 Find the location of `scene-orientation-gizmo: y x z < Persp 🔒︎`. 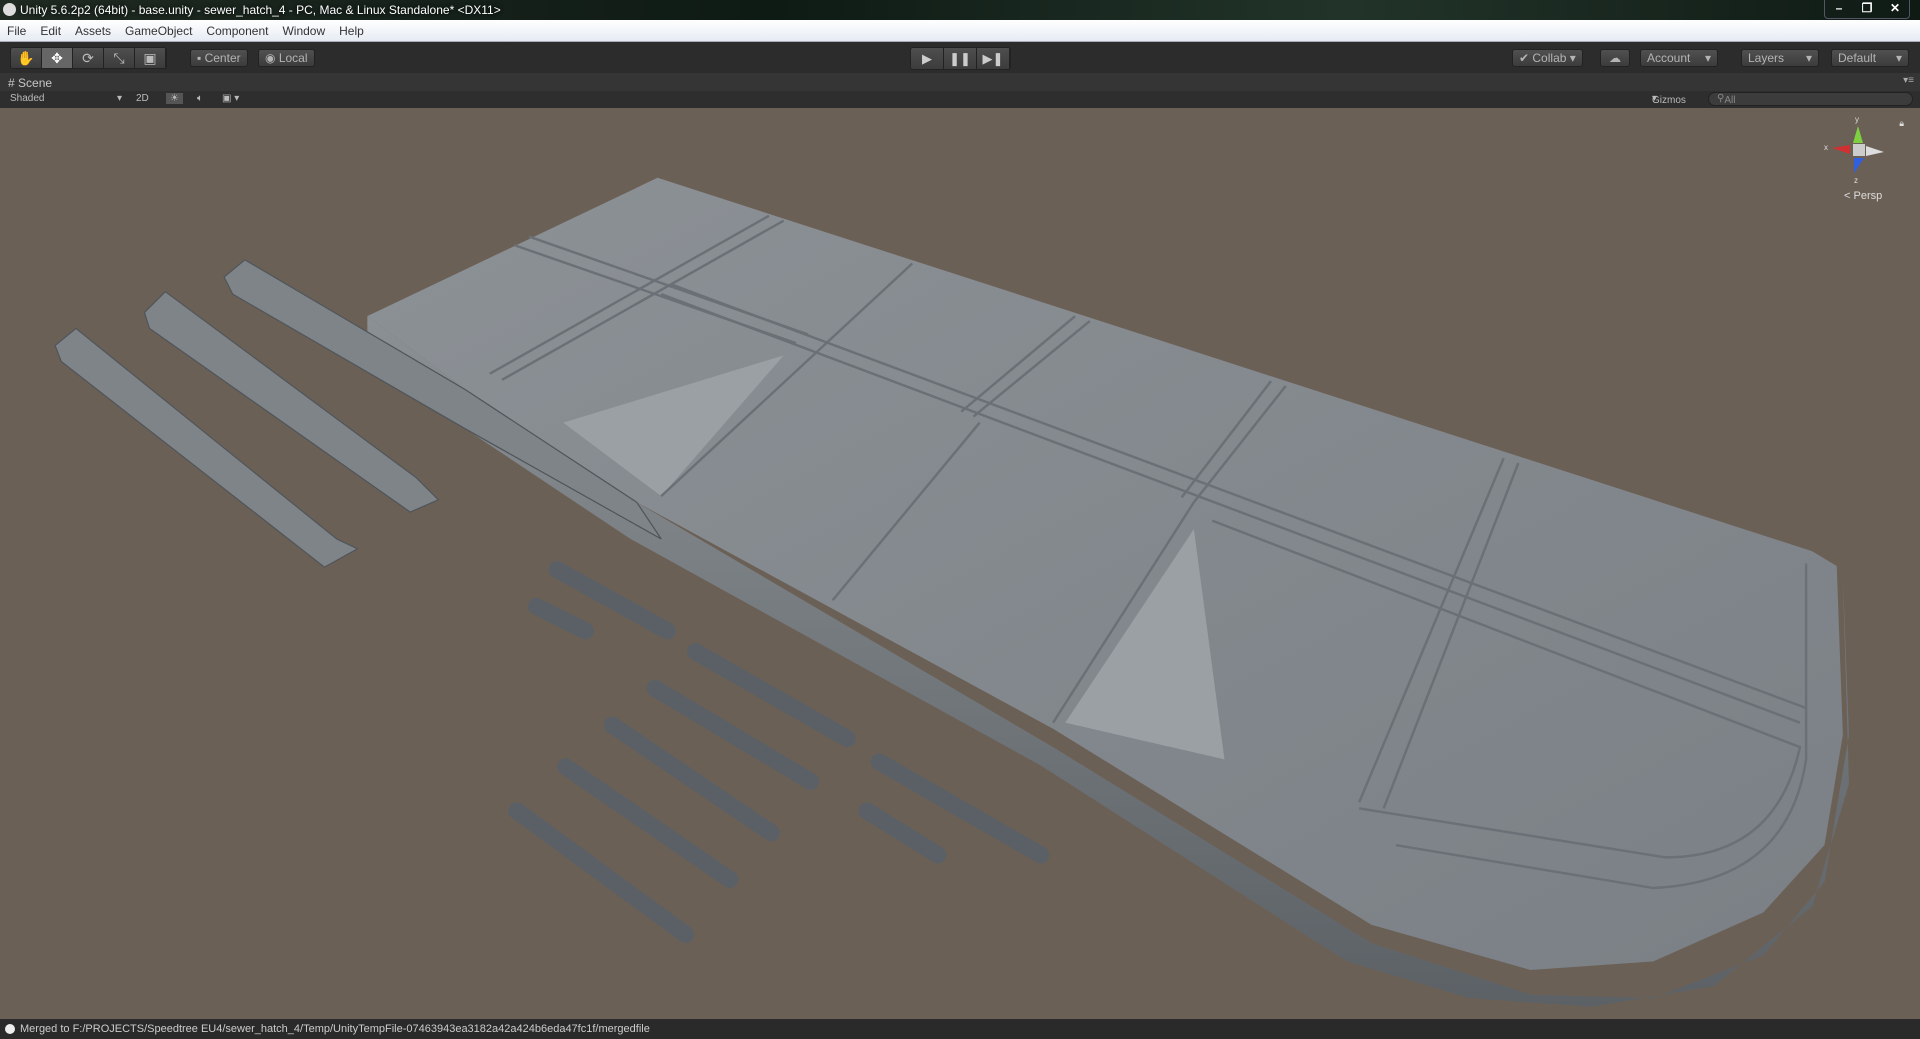

scene-orientation-gizmo: y x z < Persp 🔒︎ is located at coordinates (1861, 164).